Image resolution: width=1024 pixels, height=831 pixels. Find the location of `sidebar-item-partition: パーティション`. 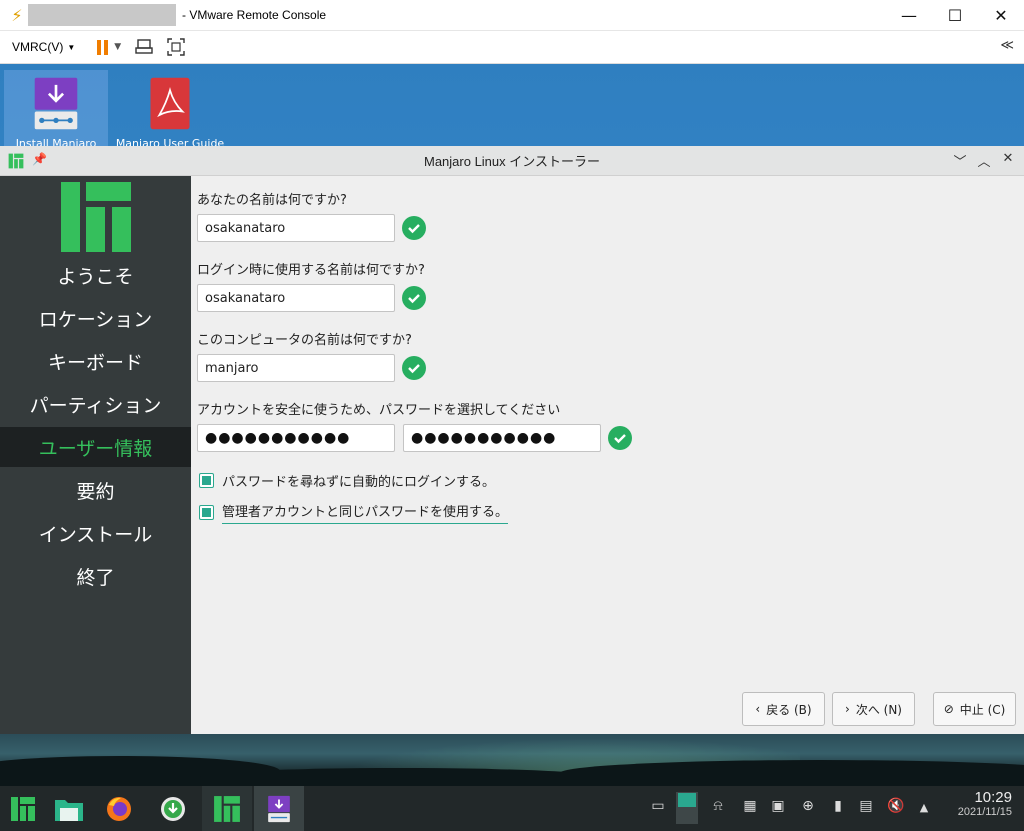

sidebar-item-partition: パーティション is located at coordinates (95, 405).